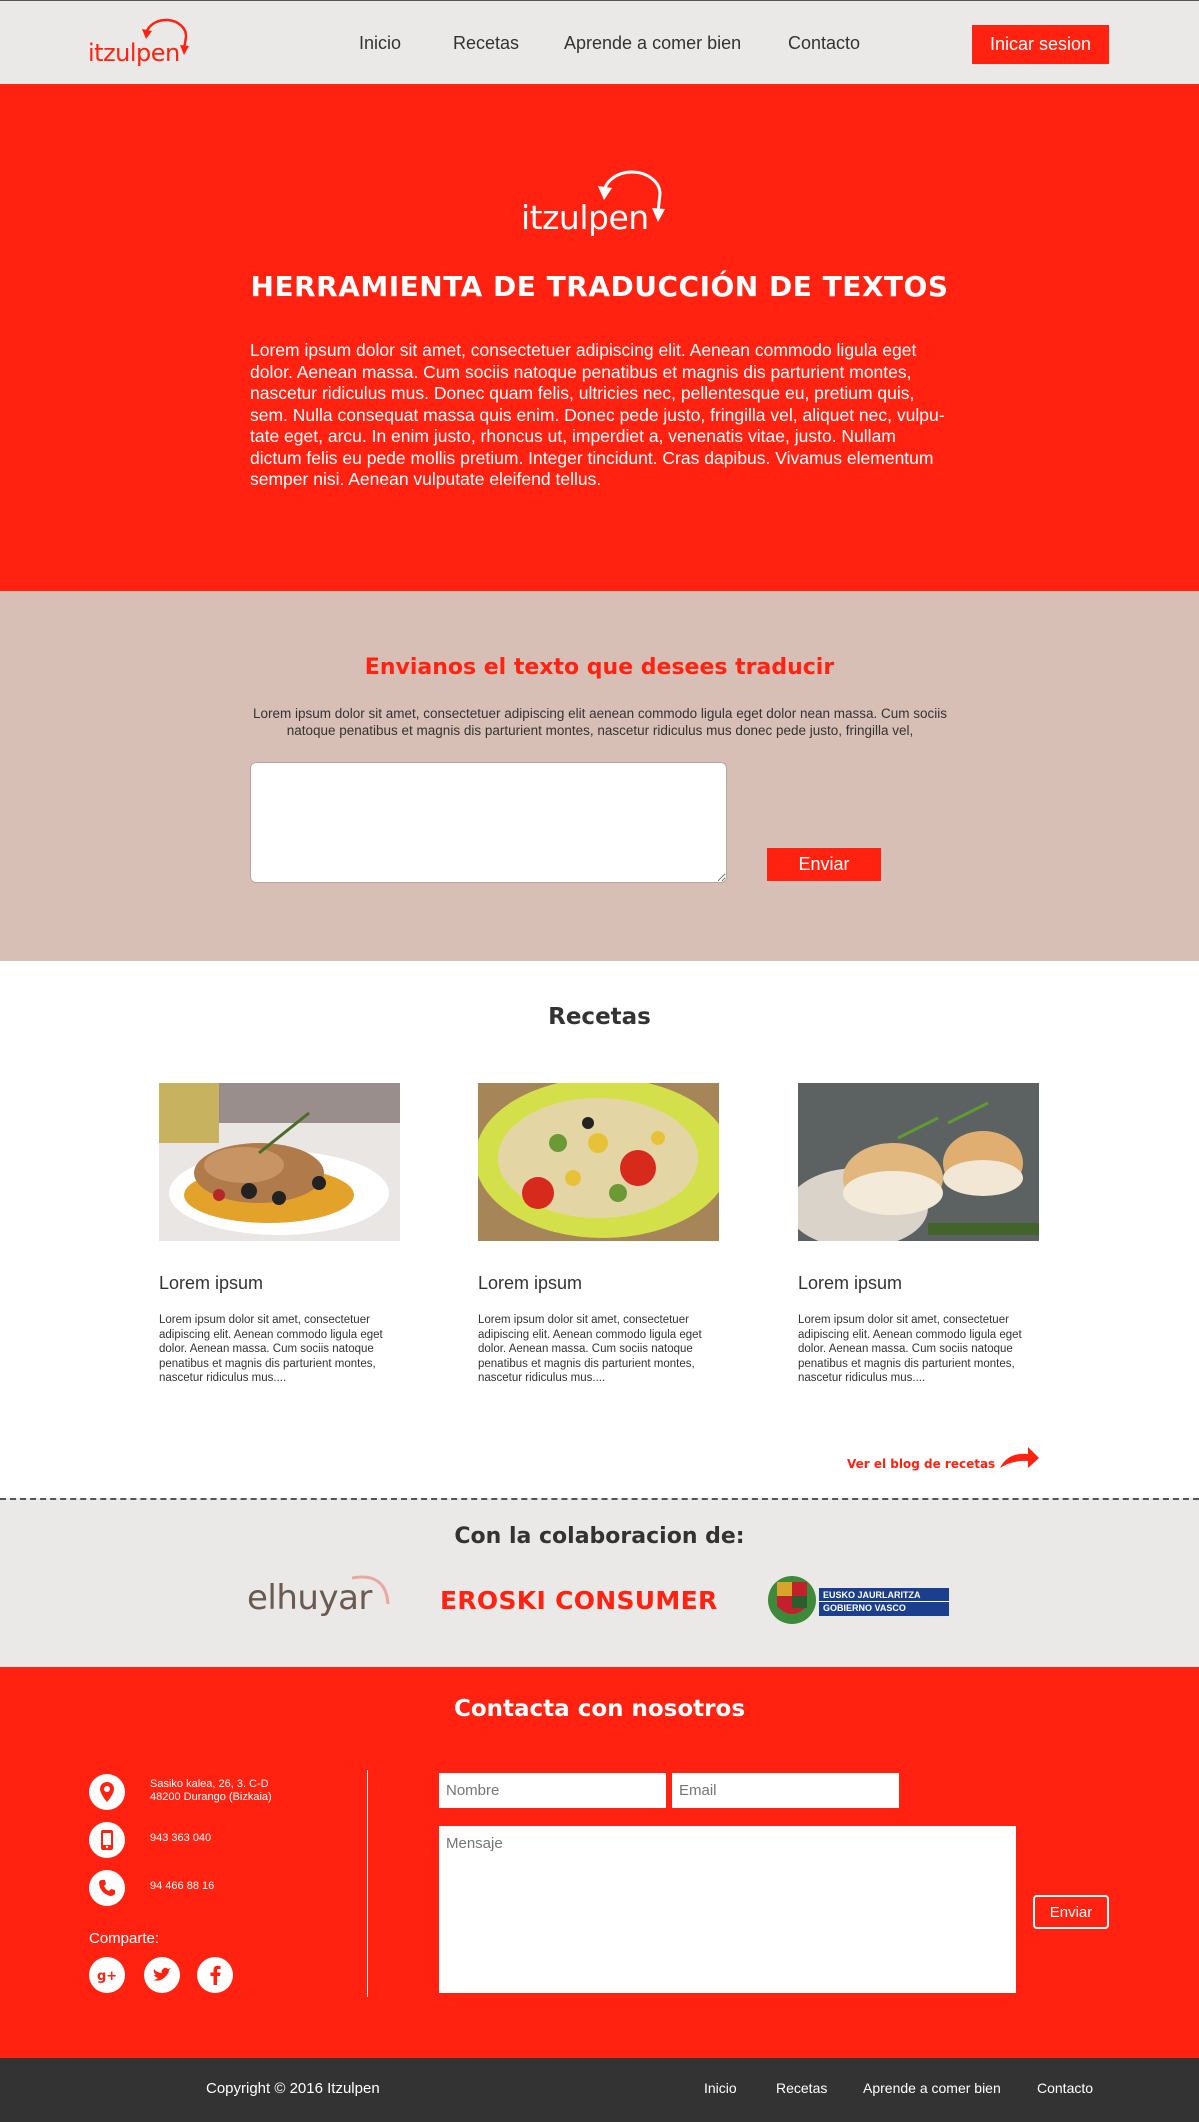 The width and height of the screenshot is (1199, 2122). I want to click on nav-inicio: Inicio, so click(380, 43).